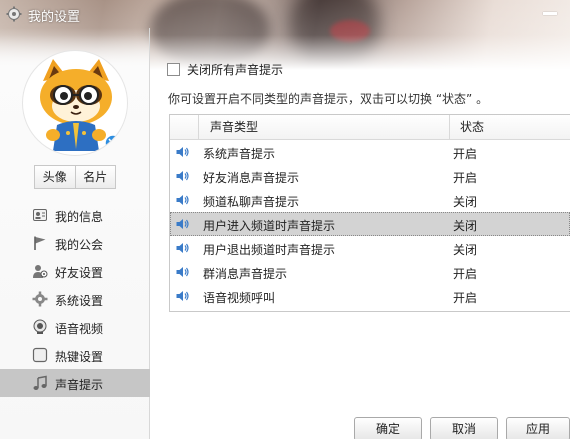  I want to click on sidebar-item-hotkey-settings: 热键设置, so click(75, 355).